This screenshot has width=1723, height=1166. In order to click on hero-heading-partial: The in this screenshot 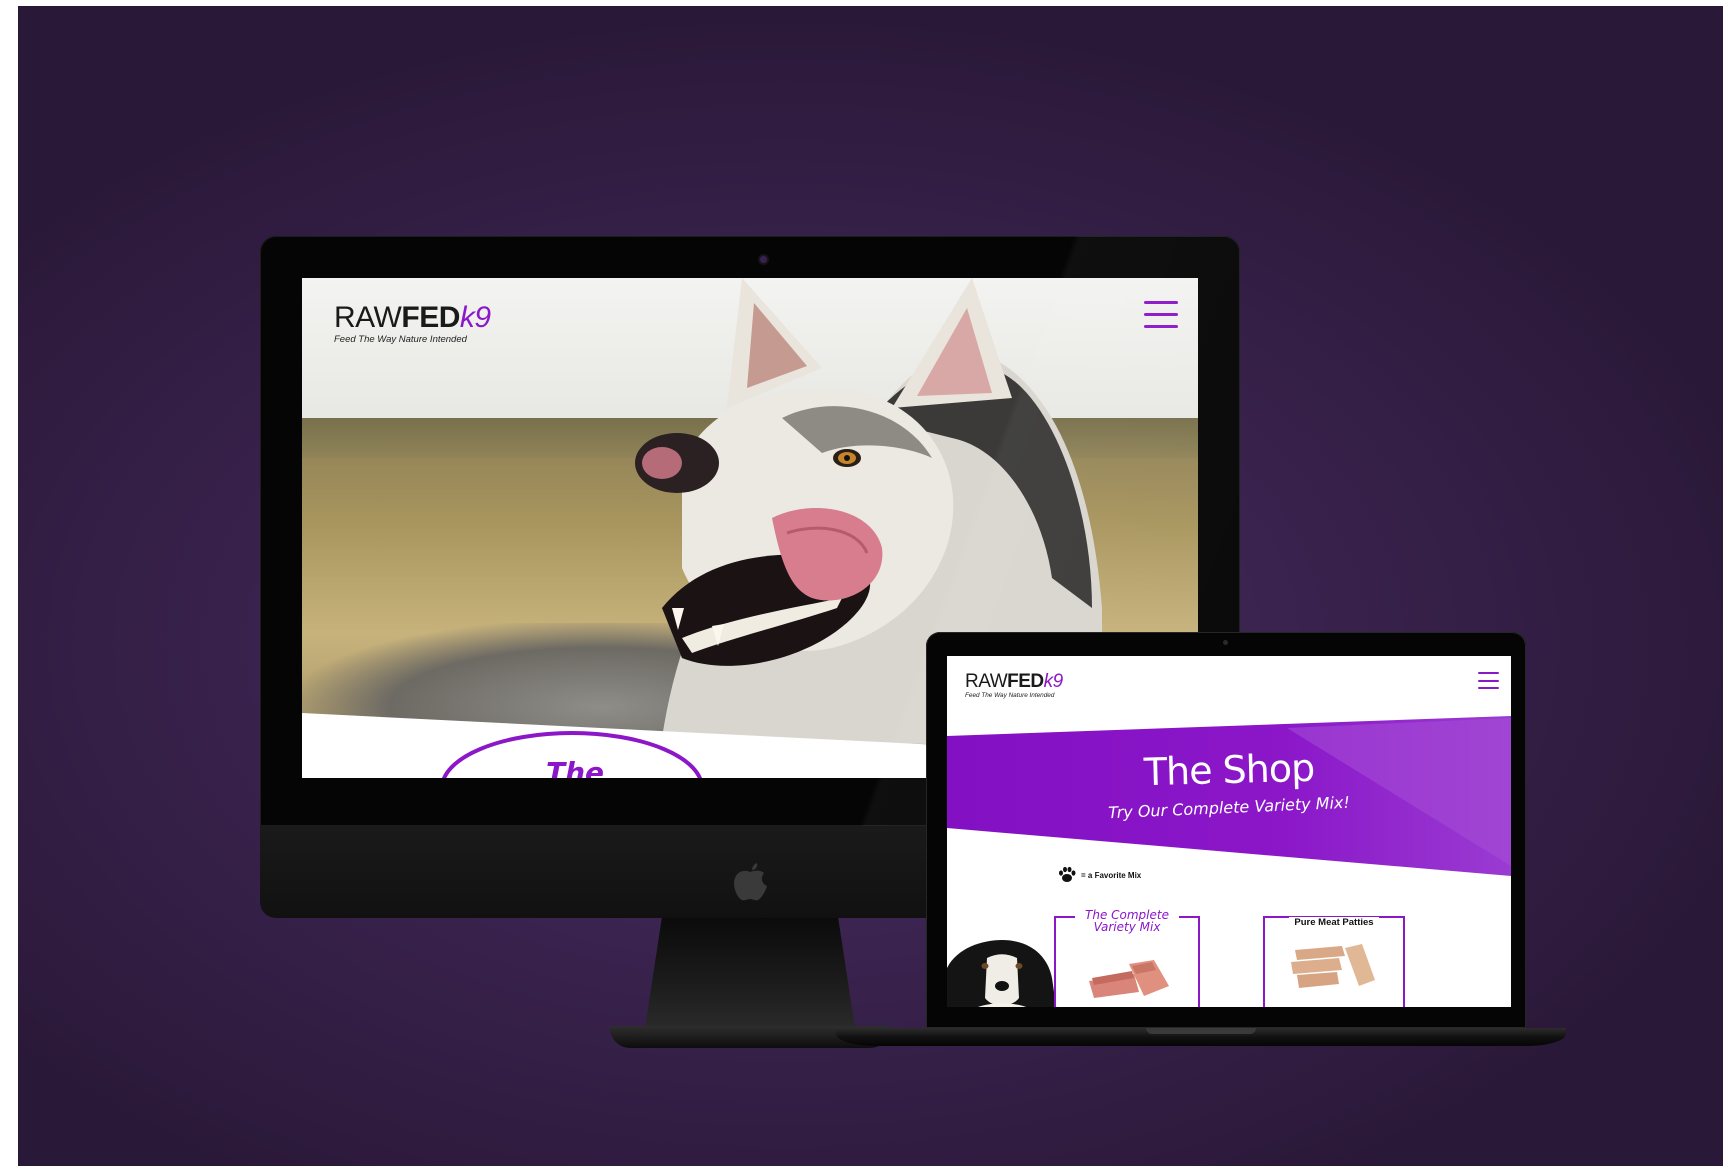, I will do `click(575, 767)`.